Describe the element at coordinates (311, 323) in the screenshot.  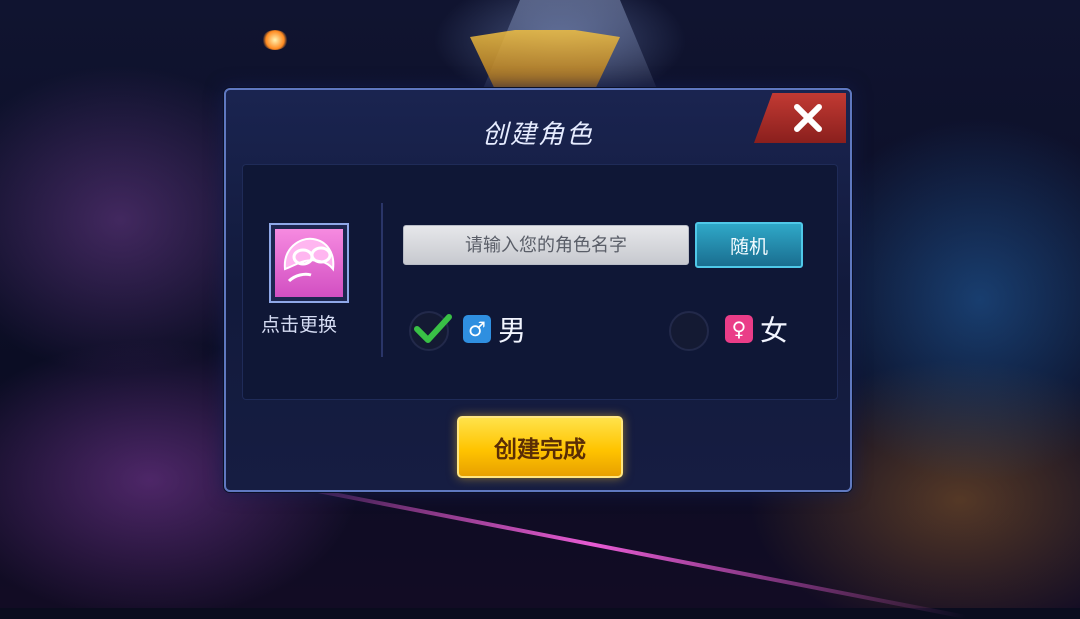
I see `change-avatar-link: 点击更换` at that location.